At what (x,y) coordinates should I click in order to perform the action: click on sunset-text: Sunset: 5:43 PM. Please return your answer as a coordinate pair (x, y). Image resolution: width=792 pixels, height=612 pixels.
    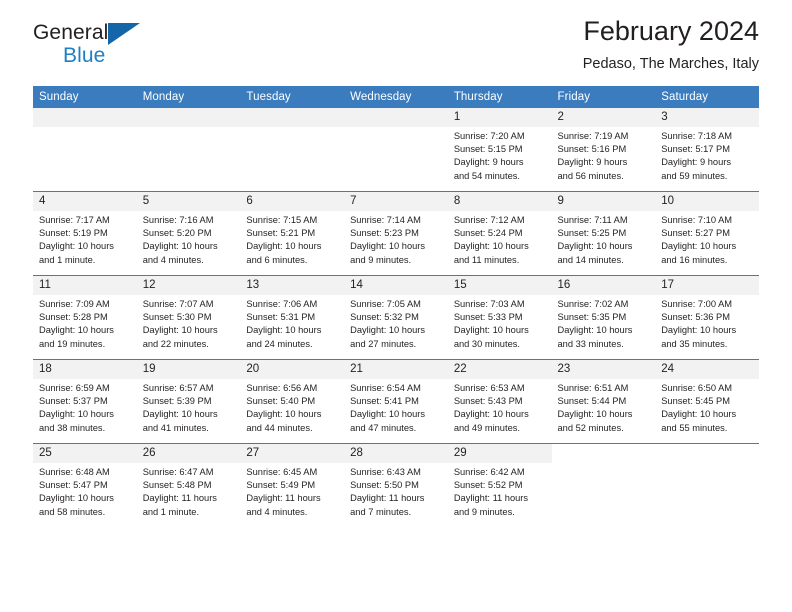
    Looking at the image, I should click on (488, 401).